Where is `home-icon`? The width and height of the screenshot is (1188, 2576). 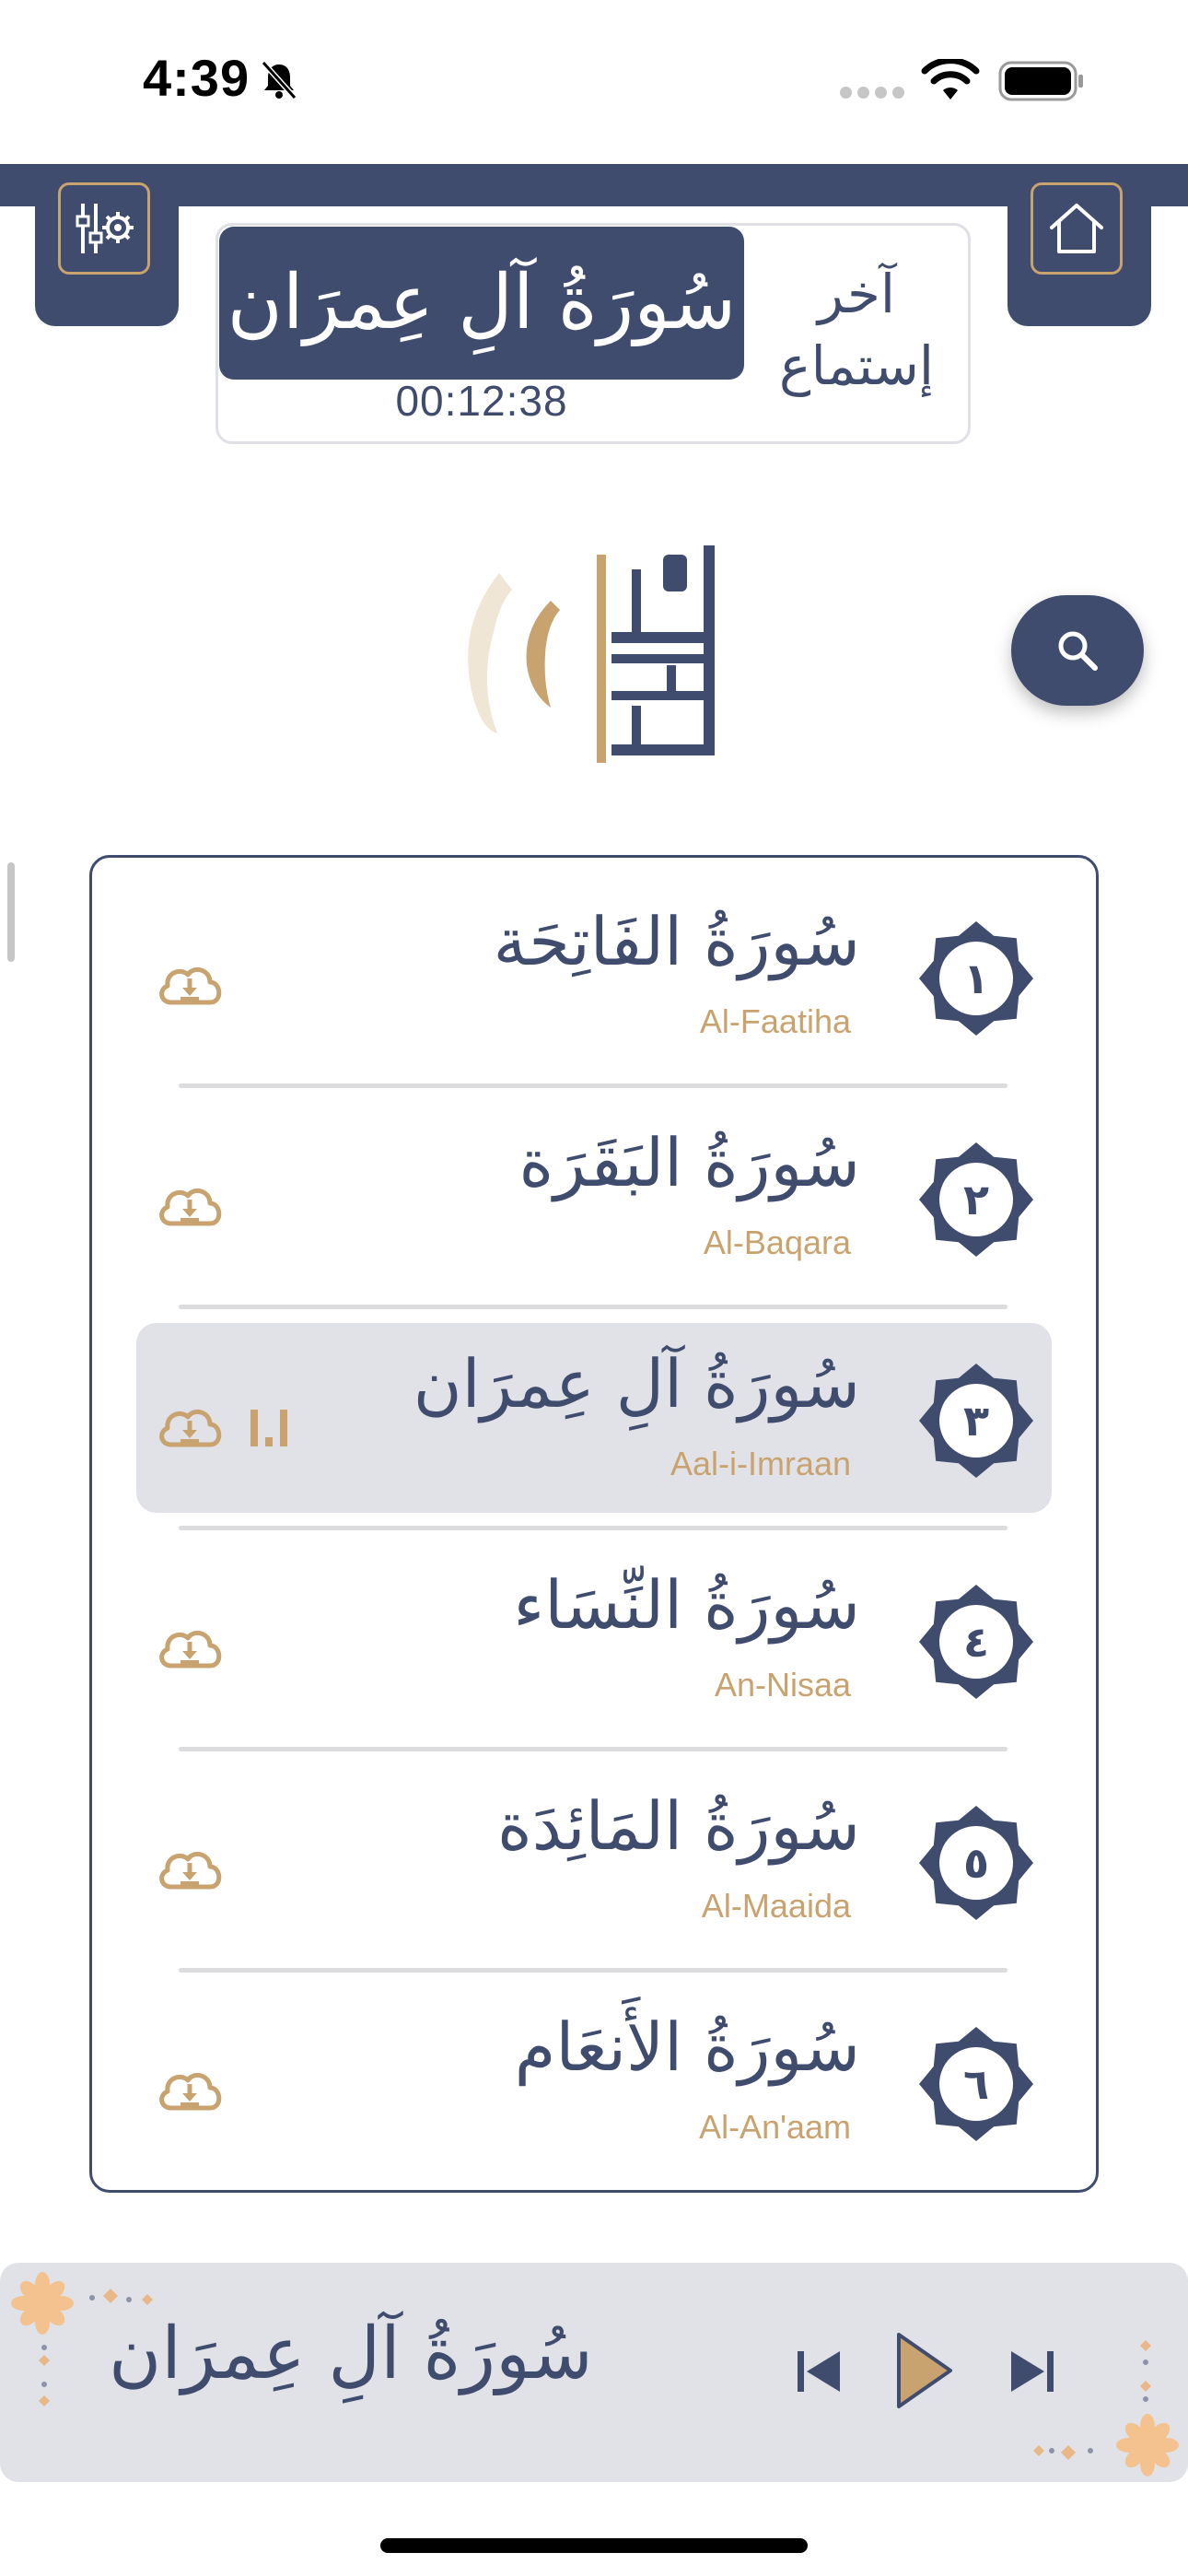 home-icon is located at coordinates (1076, 228).